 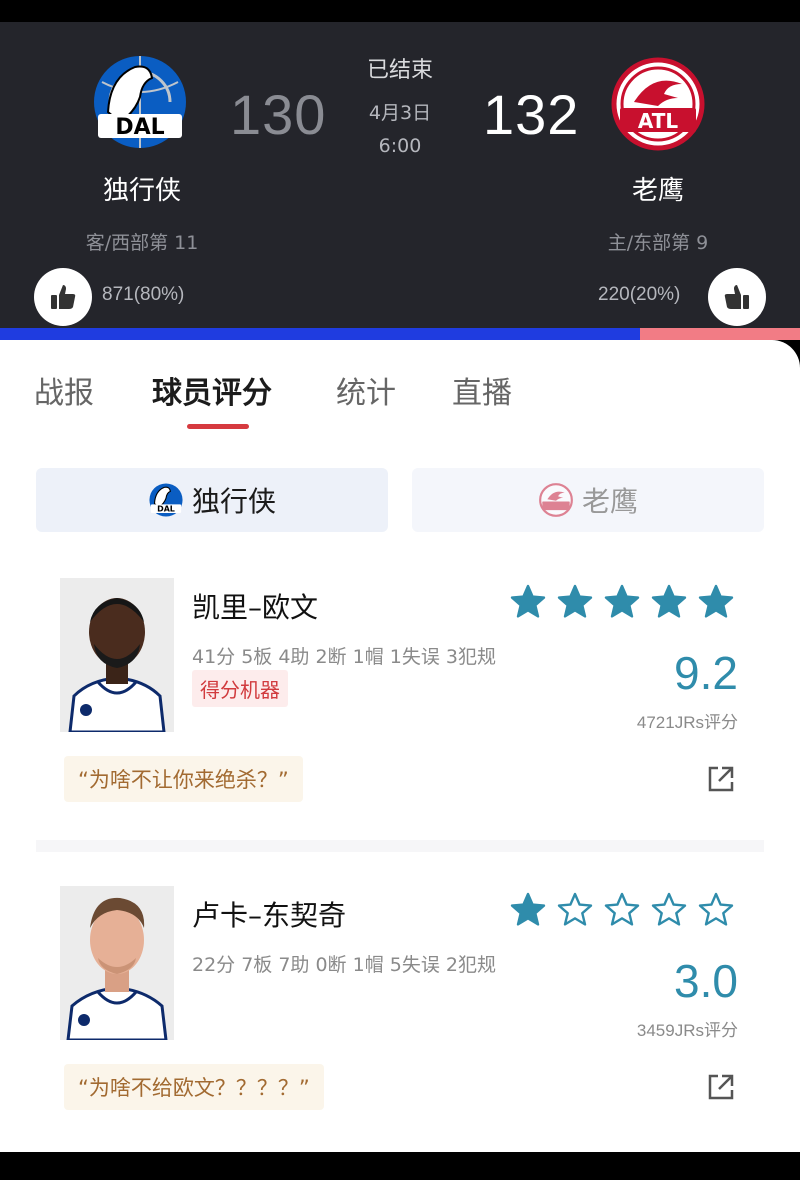 What do you see at coordinates (218, 426) in the screenshot?
I see `active-tab-indicator` at bounding box center [218, 426].